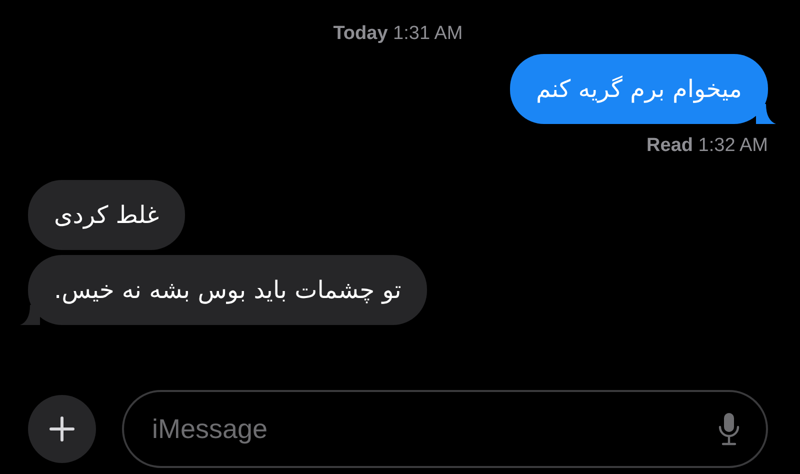 The image size is (800, 474). I want to click on timestamp: Today 1:31 AM, so click(398, 34).